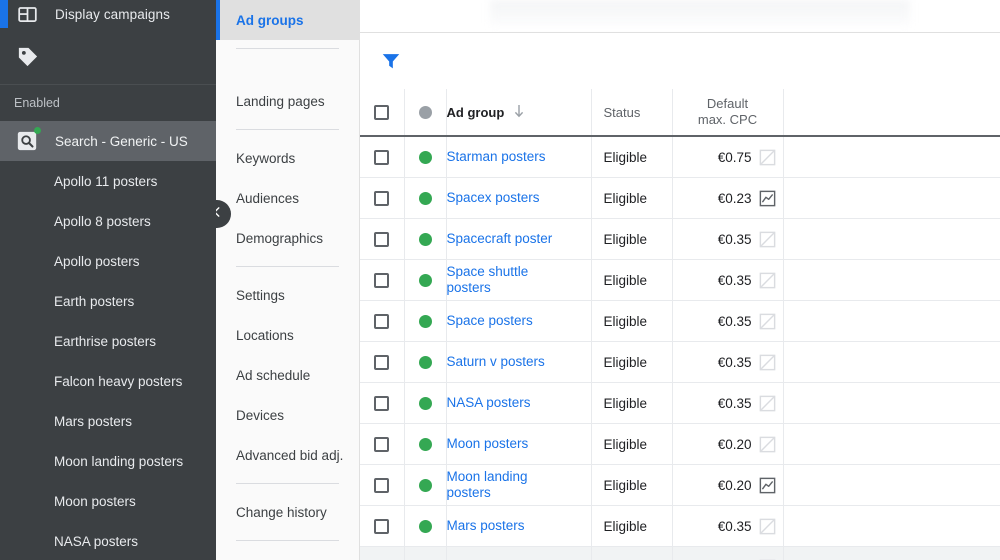 The image size is (1000, 560). Describe the element at coordinates (108, 14) in the screenshot. I see `sidebar-item-display-campaigns: Display campaigns` at that location.